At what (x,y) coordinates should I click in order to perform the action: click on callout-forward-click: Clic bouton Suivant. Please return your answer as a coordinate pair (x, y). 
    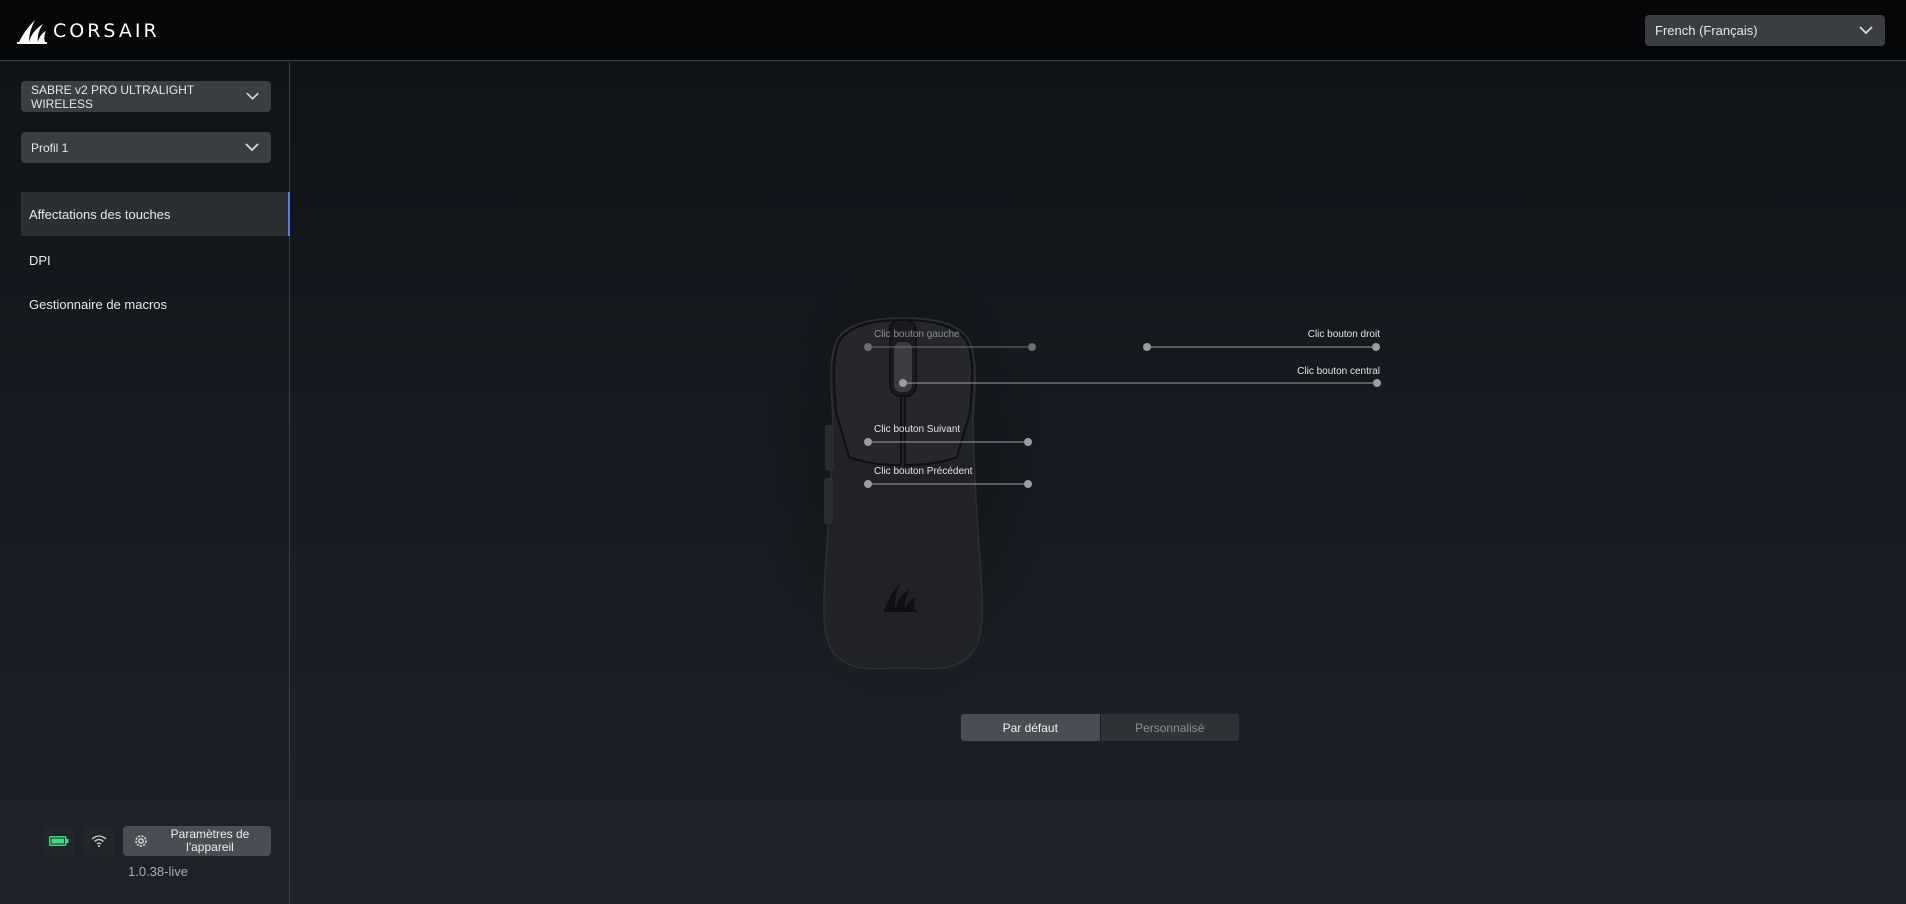
    Looking at the image, I should click on (917, 429).